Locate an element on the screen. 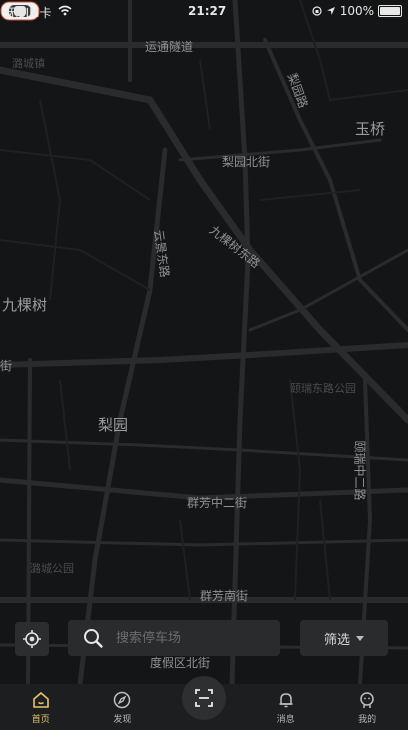  bell-icon is located at coordinates (286, 700).